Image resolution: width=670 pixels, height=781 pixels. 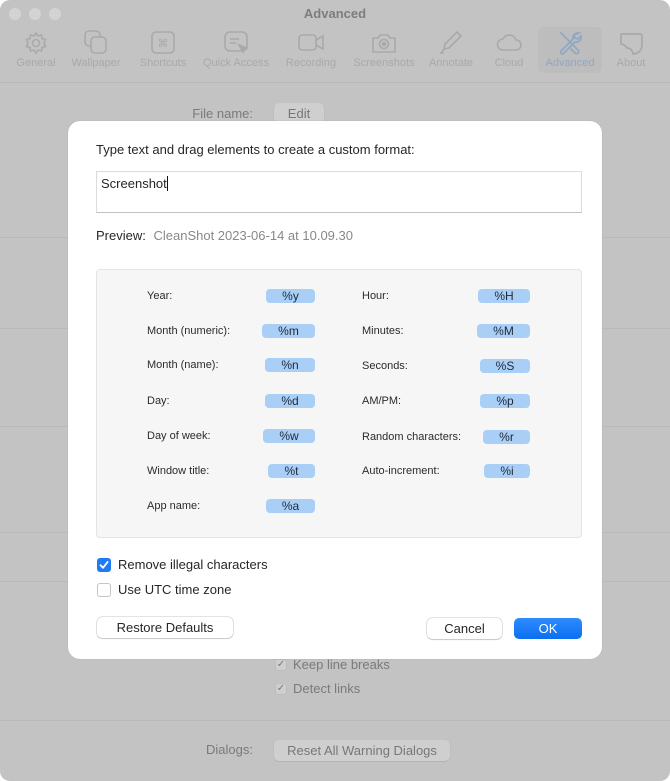 I want to click on tab-label: General, so click(x=36, y=63).